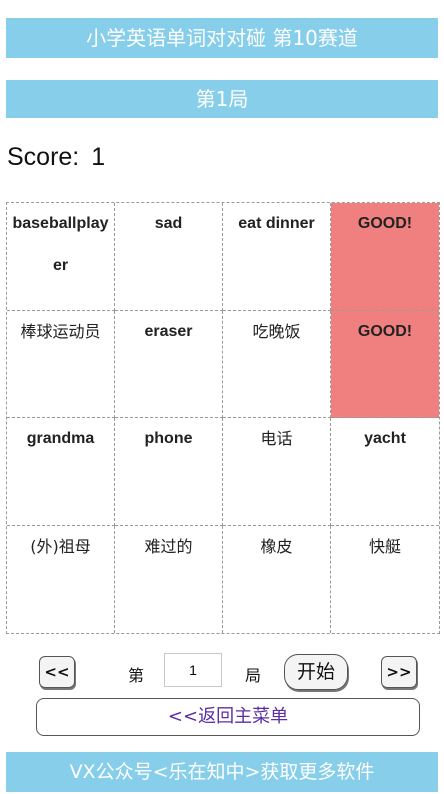 The image size is (444, 794). What do you see at coordinates (222, 99) in the screenshot?
I see `round-title: 第1局` at bounding box center [222, 99].